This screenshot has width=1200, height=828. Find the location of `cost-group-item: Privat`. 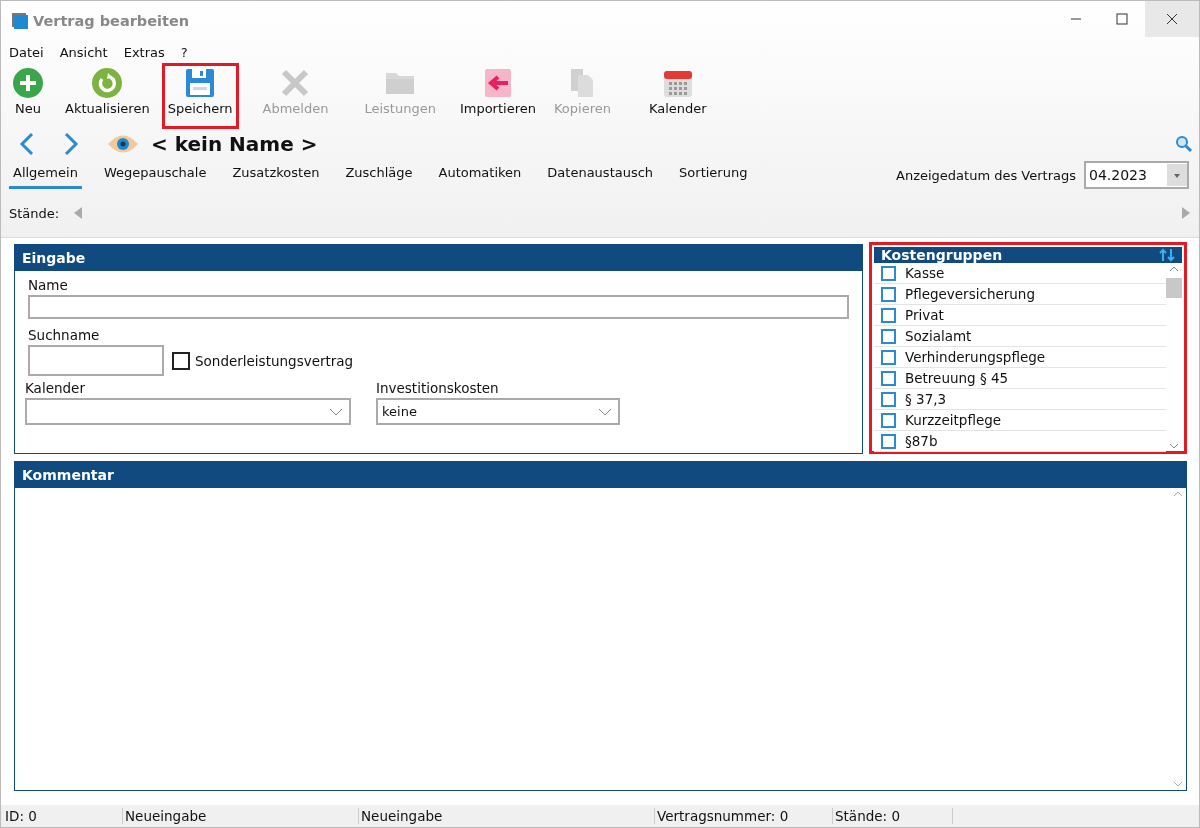

cost-group-item: Privat is located at coordinates (1020, 315).